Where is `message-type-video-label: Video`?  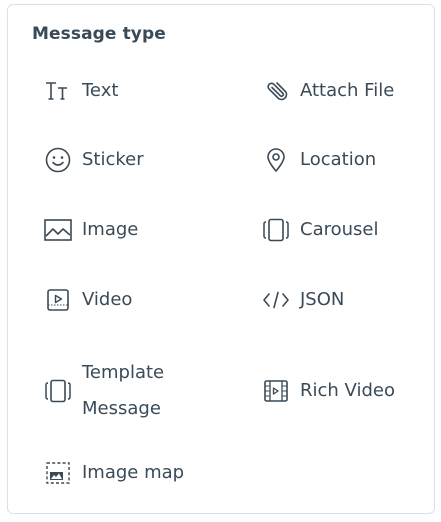 message-type-video-label: Video is located at coordinates (107, 299).